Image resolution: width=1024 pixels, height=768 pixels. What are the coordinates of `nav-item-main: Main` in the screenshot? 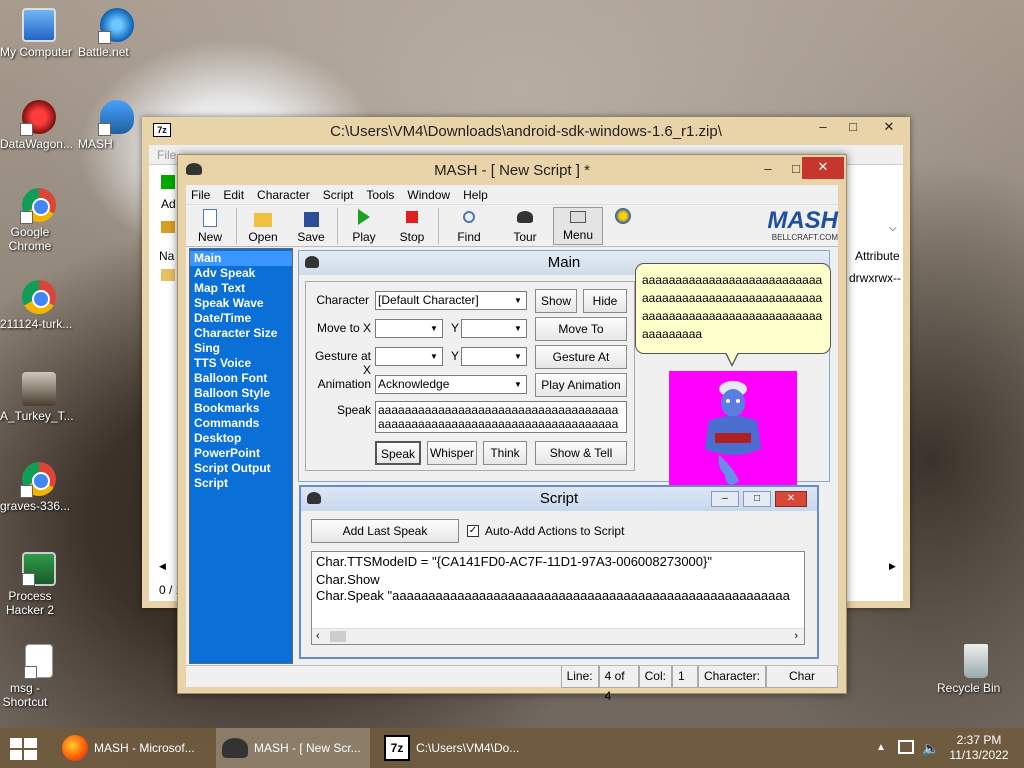 It's located at (241, 258).